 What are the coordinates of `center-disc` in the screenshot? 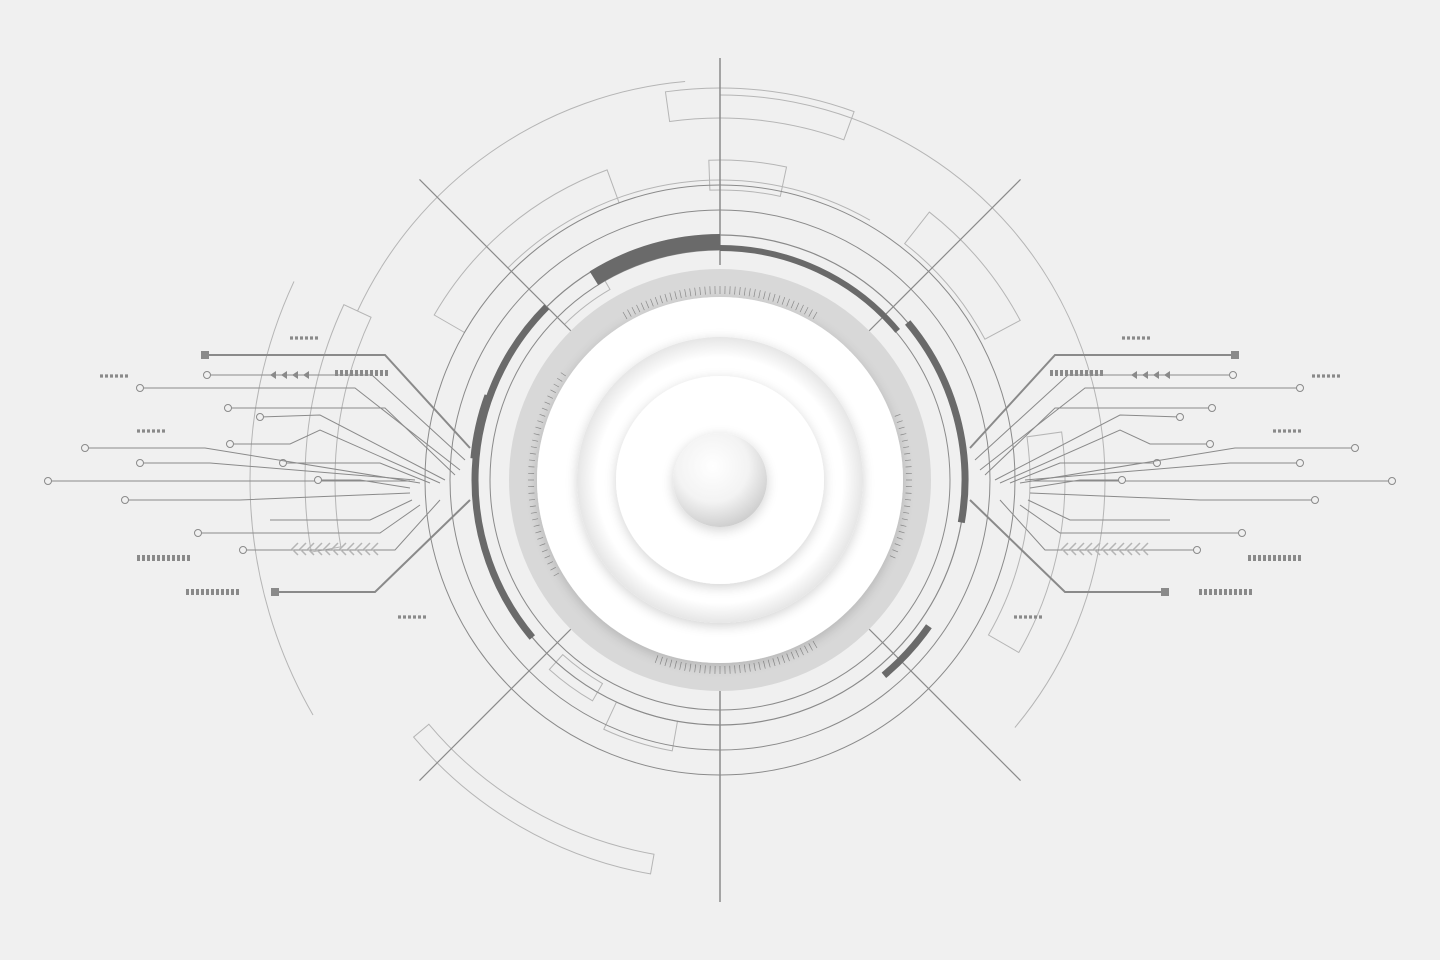 It's located at (720, 480).